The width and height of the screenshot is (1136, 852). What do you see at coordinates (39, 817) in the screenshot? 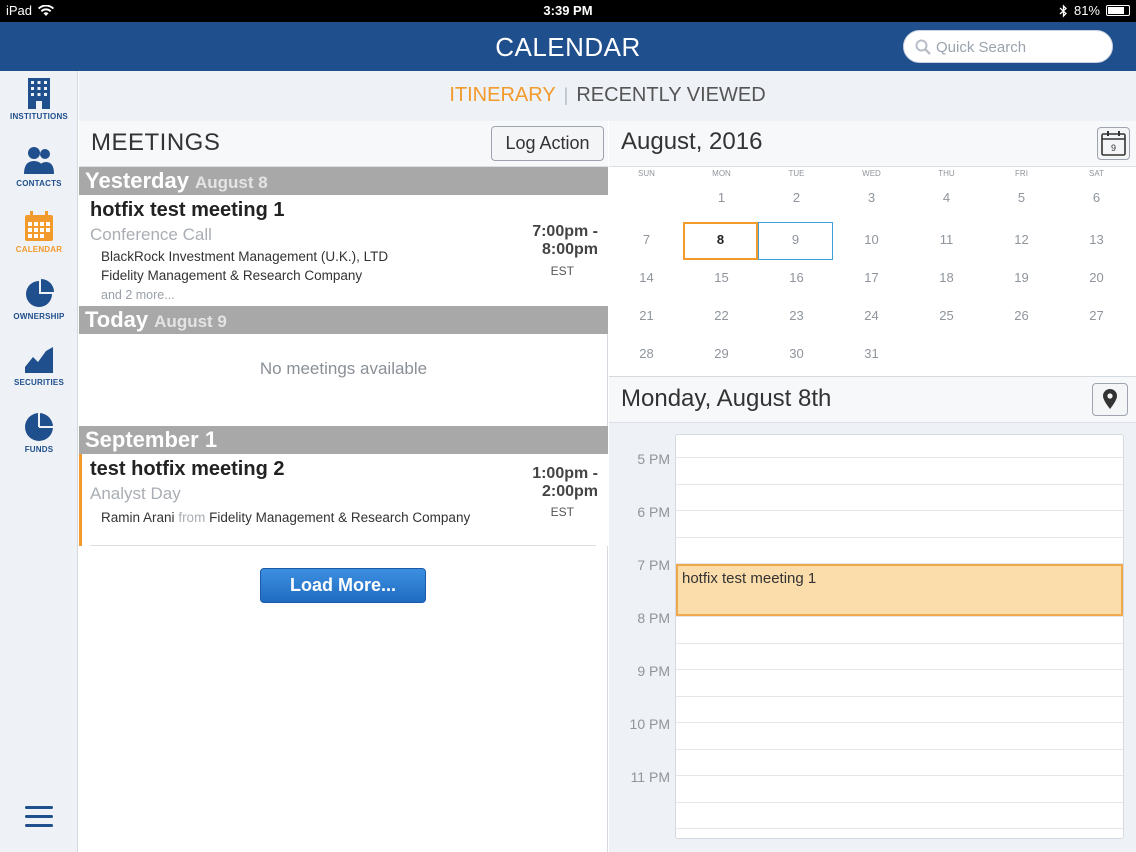
I see `hamburger-menu-icon` at bounding box center [39, 817].